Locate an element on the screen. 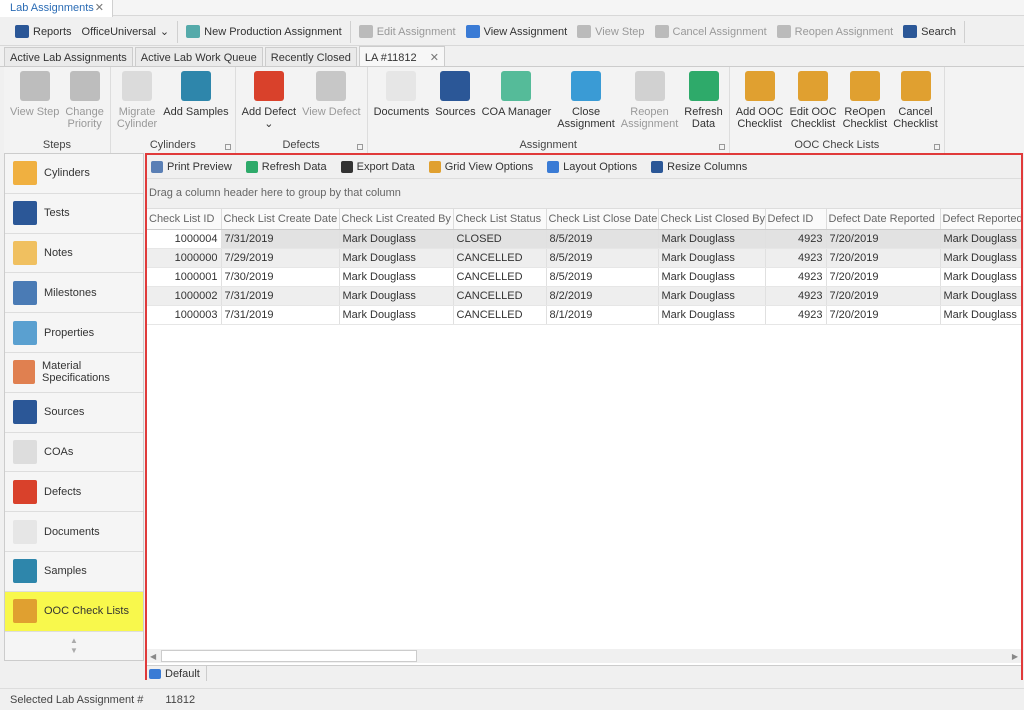 This screenshot has width=1024, height=710. scroll-right-icon: ▶ is located at coordinates (1015, 656).